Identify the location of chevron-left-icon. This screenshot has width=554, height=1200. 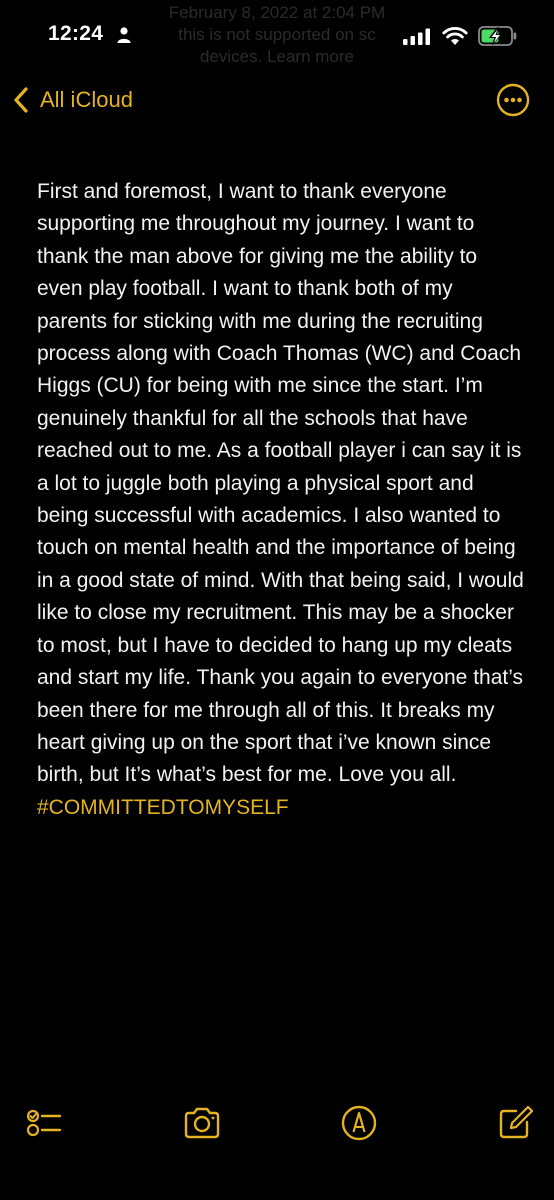
(21, 100).